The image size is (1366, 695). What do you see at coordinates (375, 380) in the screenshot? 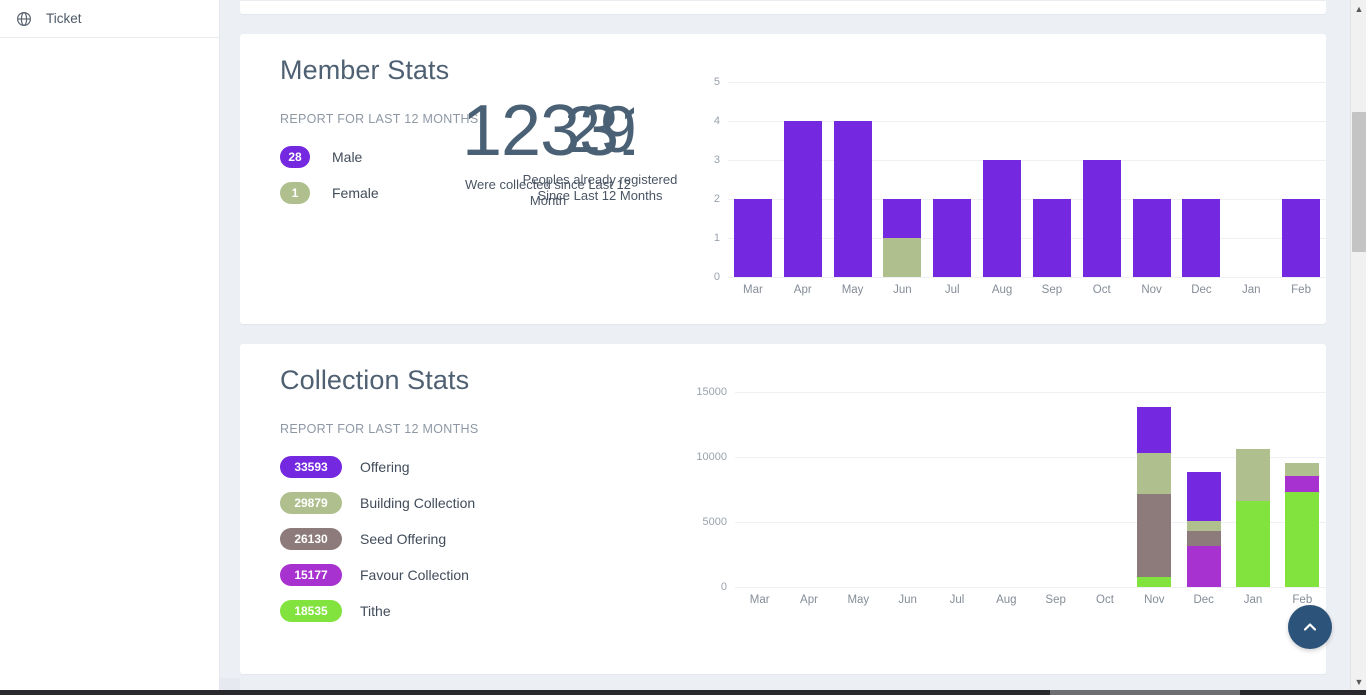
I see `collection-stats-title: Collection Stats` at bounding box center [375, 380].